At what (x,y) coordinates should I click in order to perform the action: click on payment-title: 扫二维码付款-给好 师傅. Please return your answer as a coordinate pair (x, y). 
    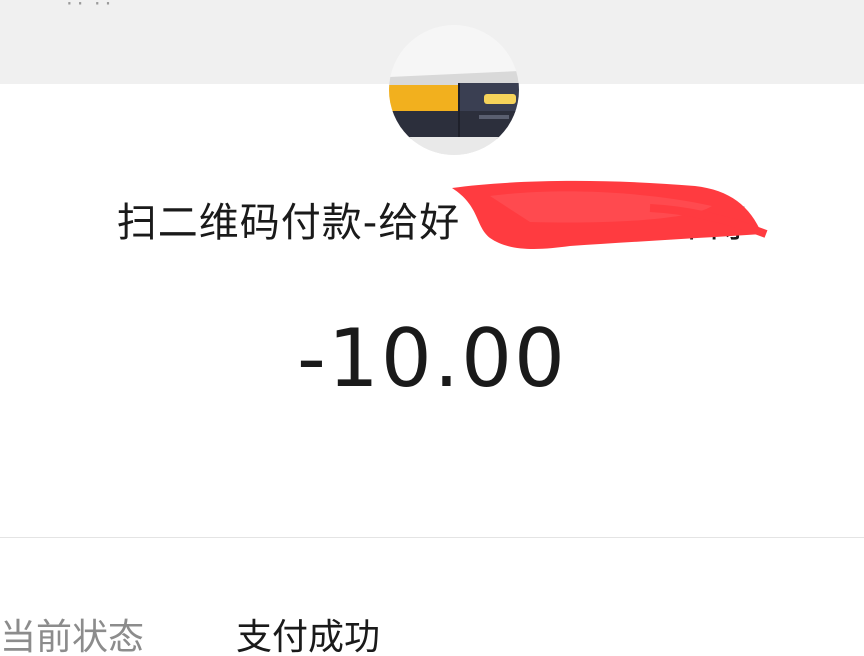
    Looking at the image, I should click on (432, 223).